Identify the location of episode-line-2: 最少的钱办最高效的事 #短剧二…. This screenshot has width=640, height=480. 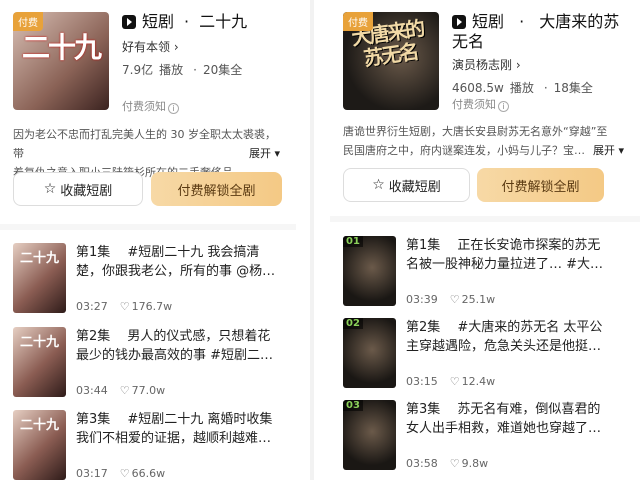
(175, 355).